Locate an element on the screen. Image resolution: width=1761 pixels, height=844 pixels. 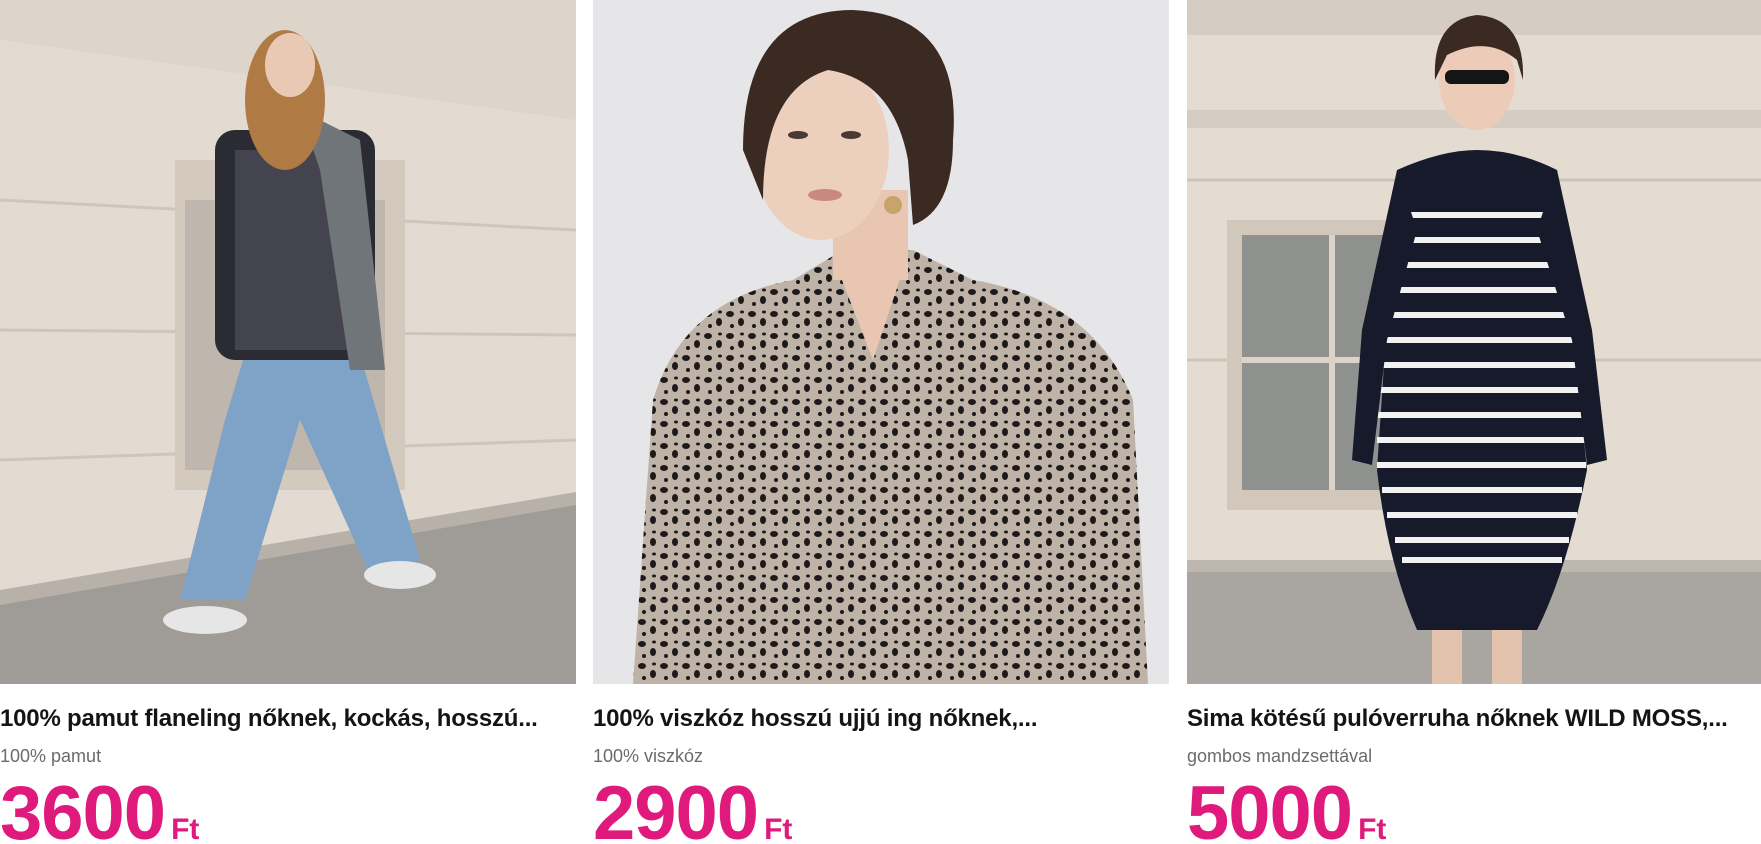
product-material: gombos mandzsettával is located at coordinates (1280, 756).